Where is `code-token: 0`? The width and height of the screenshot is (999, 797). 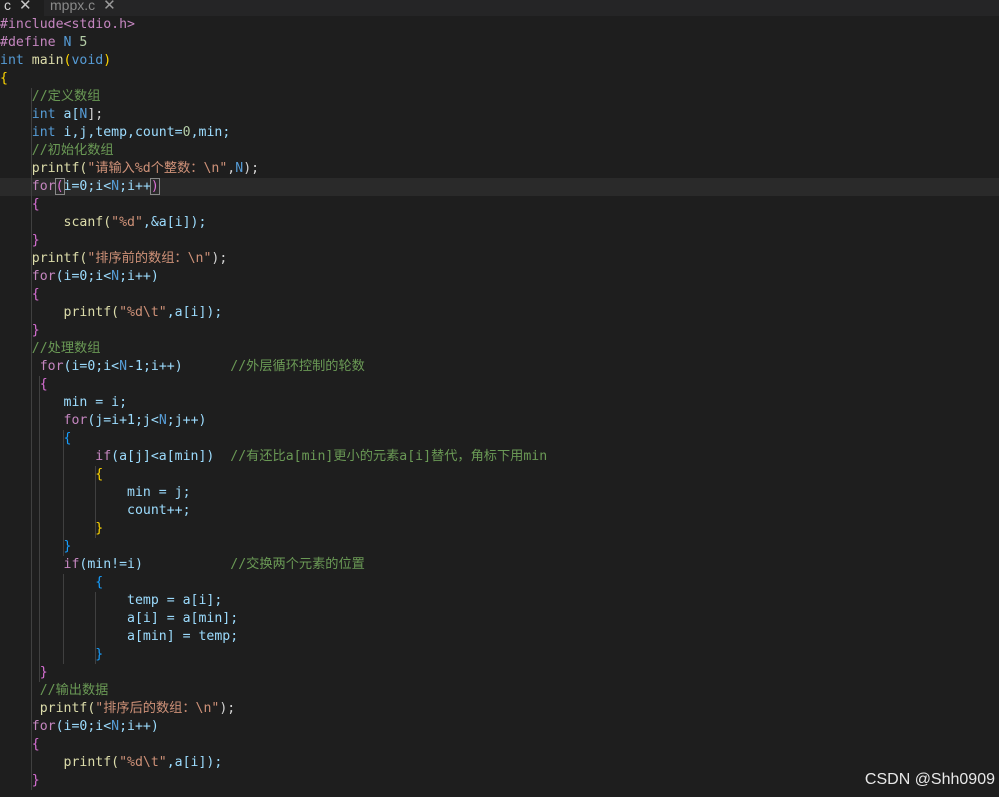 code-token: 0 is located at coordinates (186, 132).